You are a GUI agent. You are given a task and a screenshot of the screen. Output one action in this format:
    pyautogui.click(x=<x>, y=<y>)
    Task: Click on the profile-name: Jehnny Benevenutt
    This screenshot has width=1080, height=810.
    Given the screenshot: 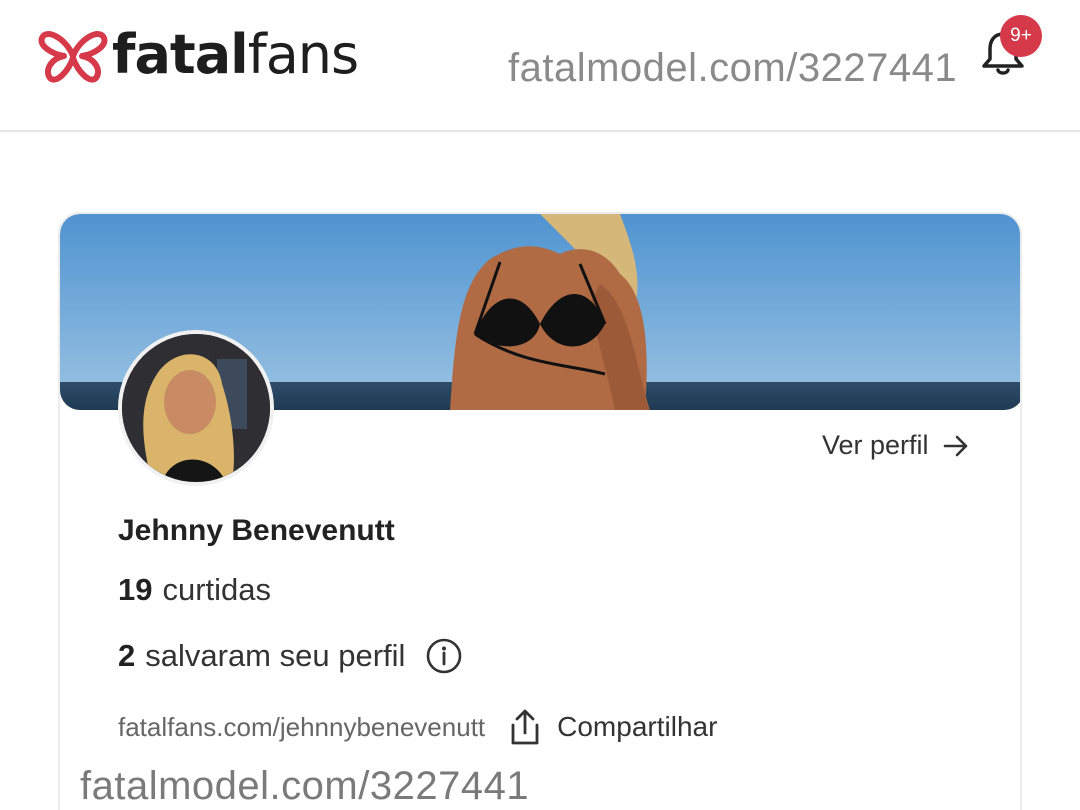 What is the action you would take?
    pyautogui.click(x=256, y=530)
    